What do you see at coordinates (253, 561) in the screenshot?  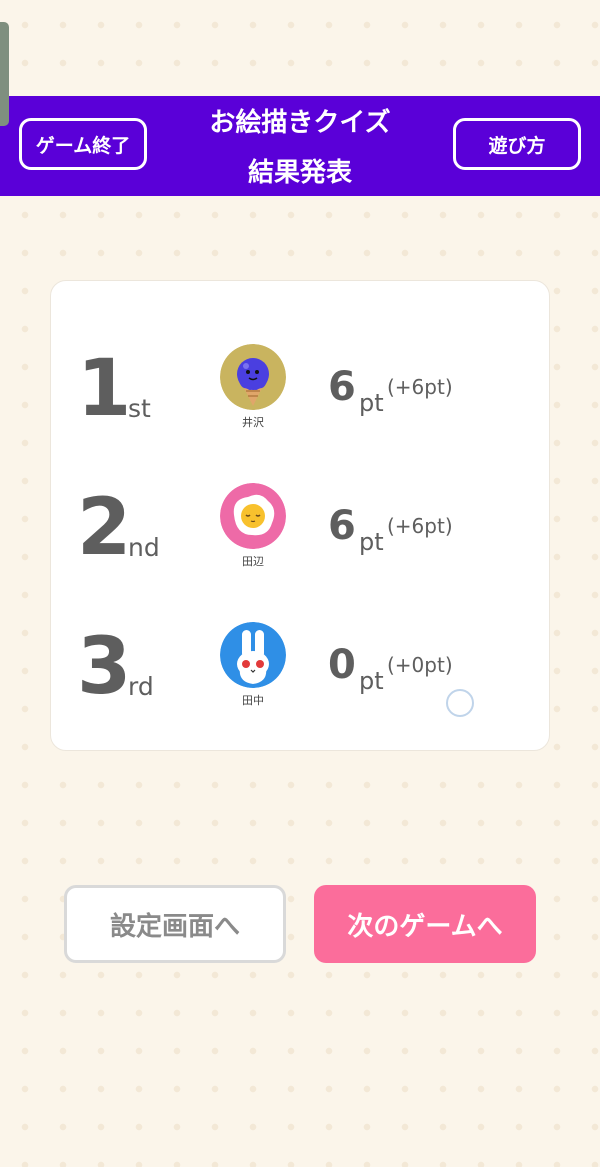 I see `player-name: 田辺` at bounding box center [253, 561].